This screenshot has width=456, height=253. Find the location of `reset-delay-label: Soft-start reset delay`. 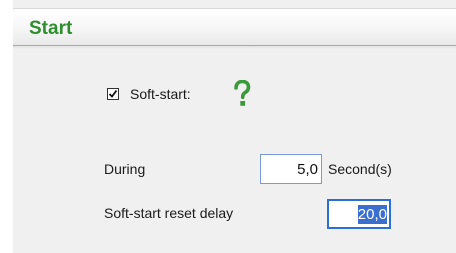

reset-delay-label: Soft-start reset delay is located at coordinates (169, 213).